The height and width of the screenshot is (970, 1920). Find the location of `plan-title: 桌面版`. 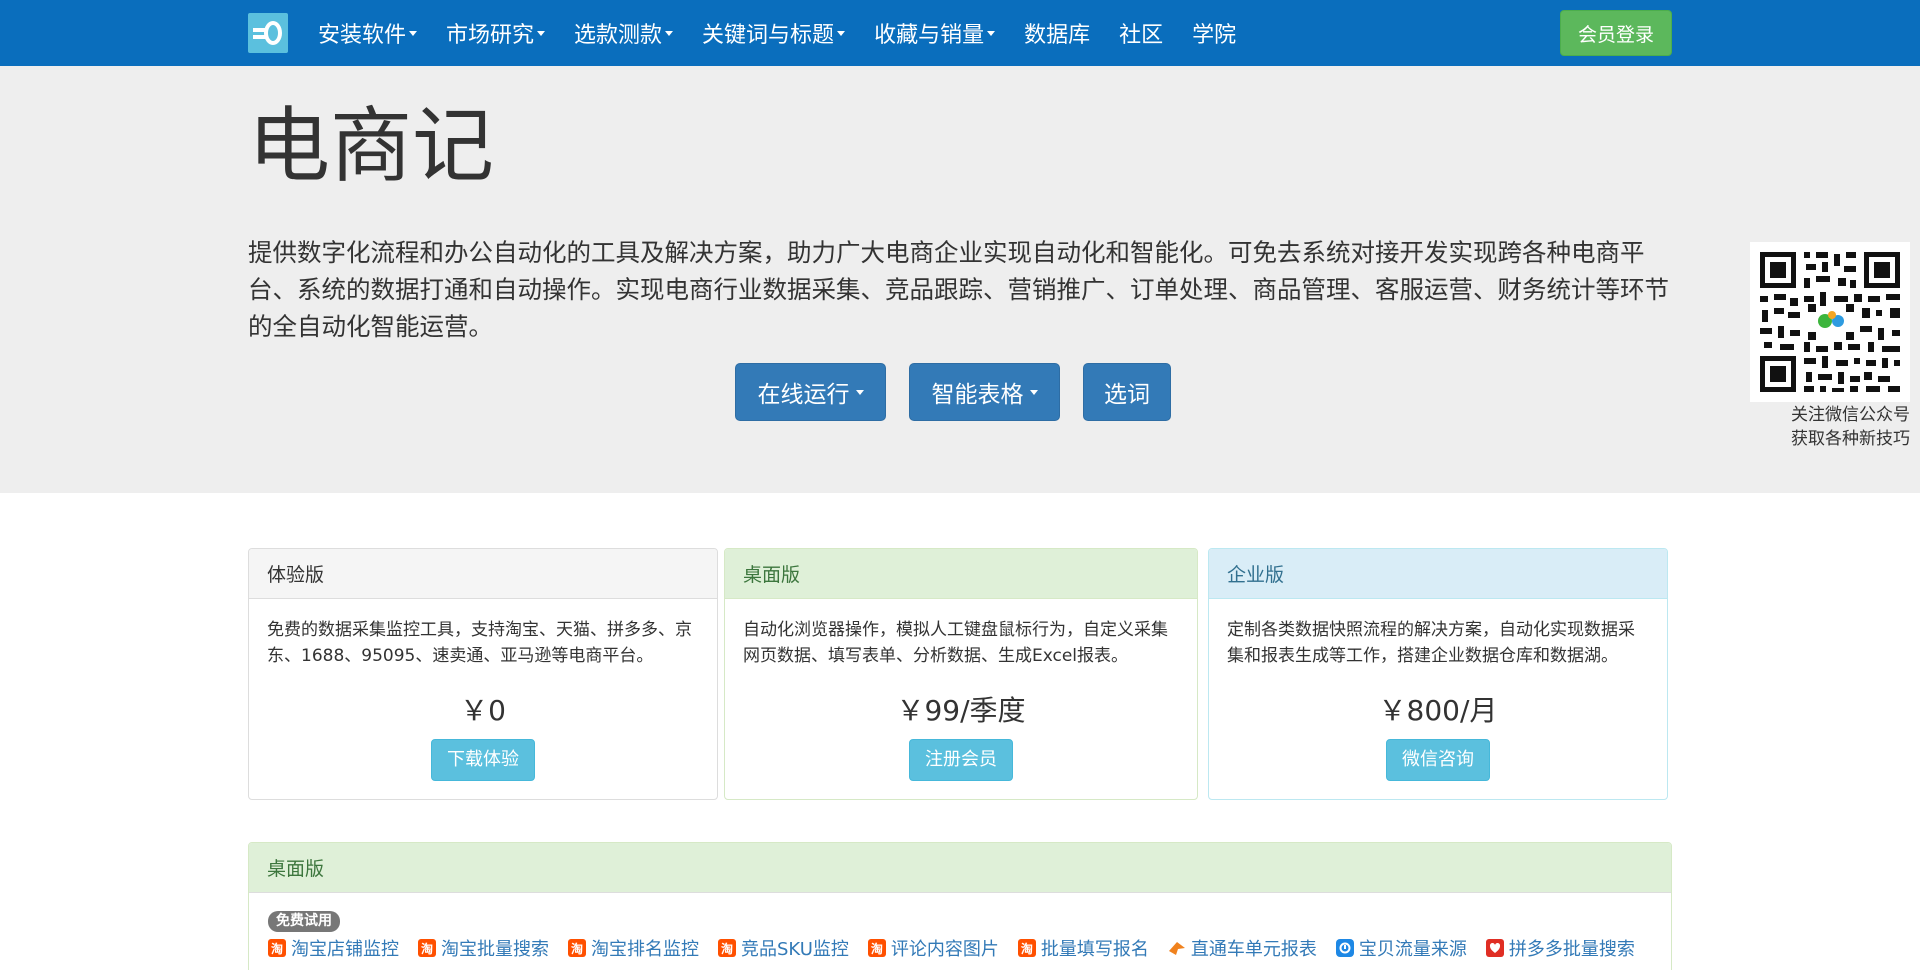

plan-title: 桌面版 is located at coordinates (961, 574).